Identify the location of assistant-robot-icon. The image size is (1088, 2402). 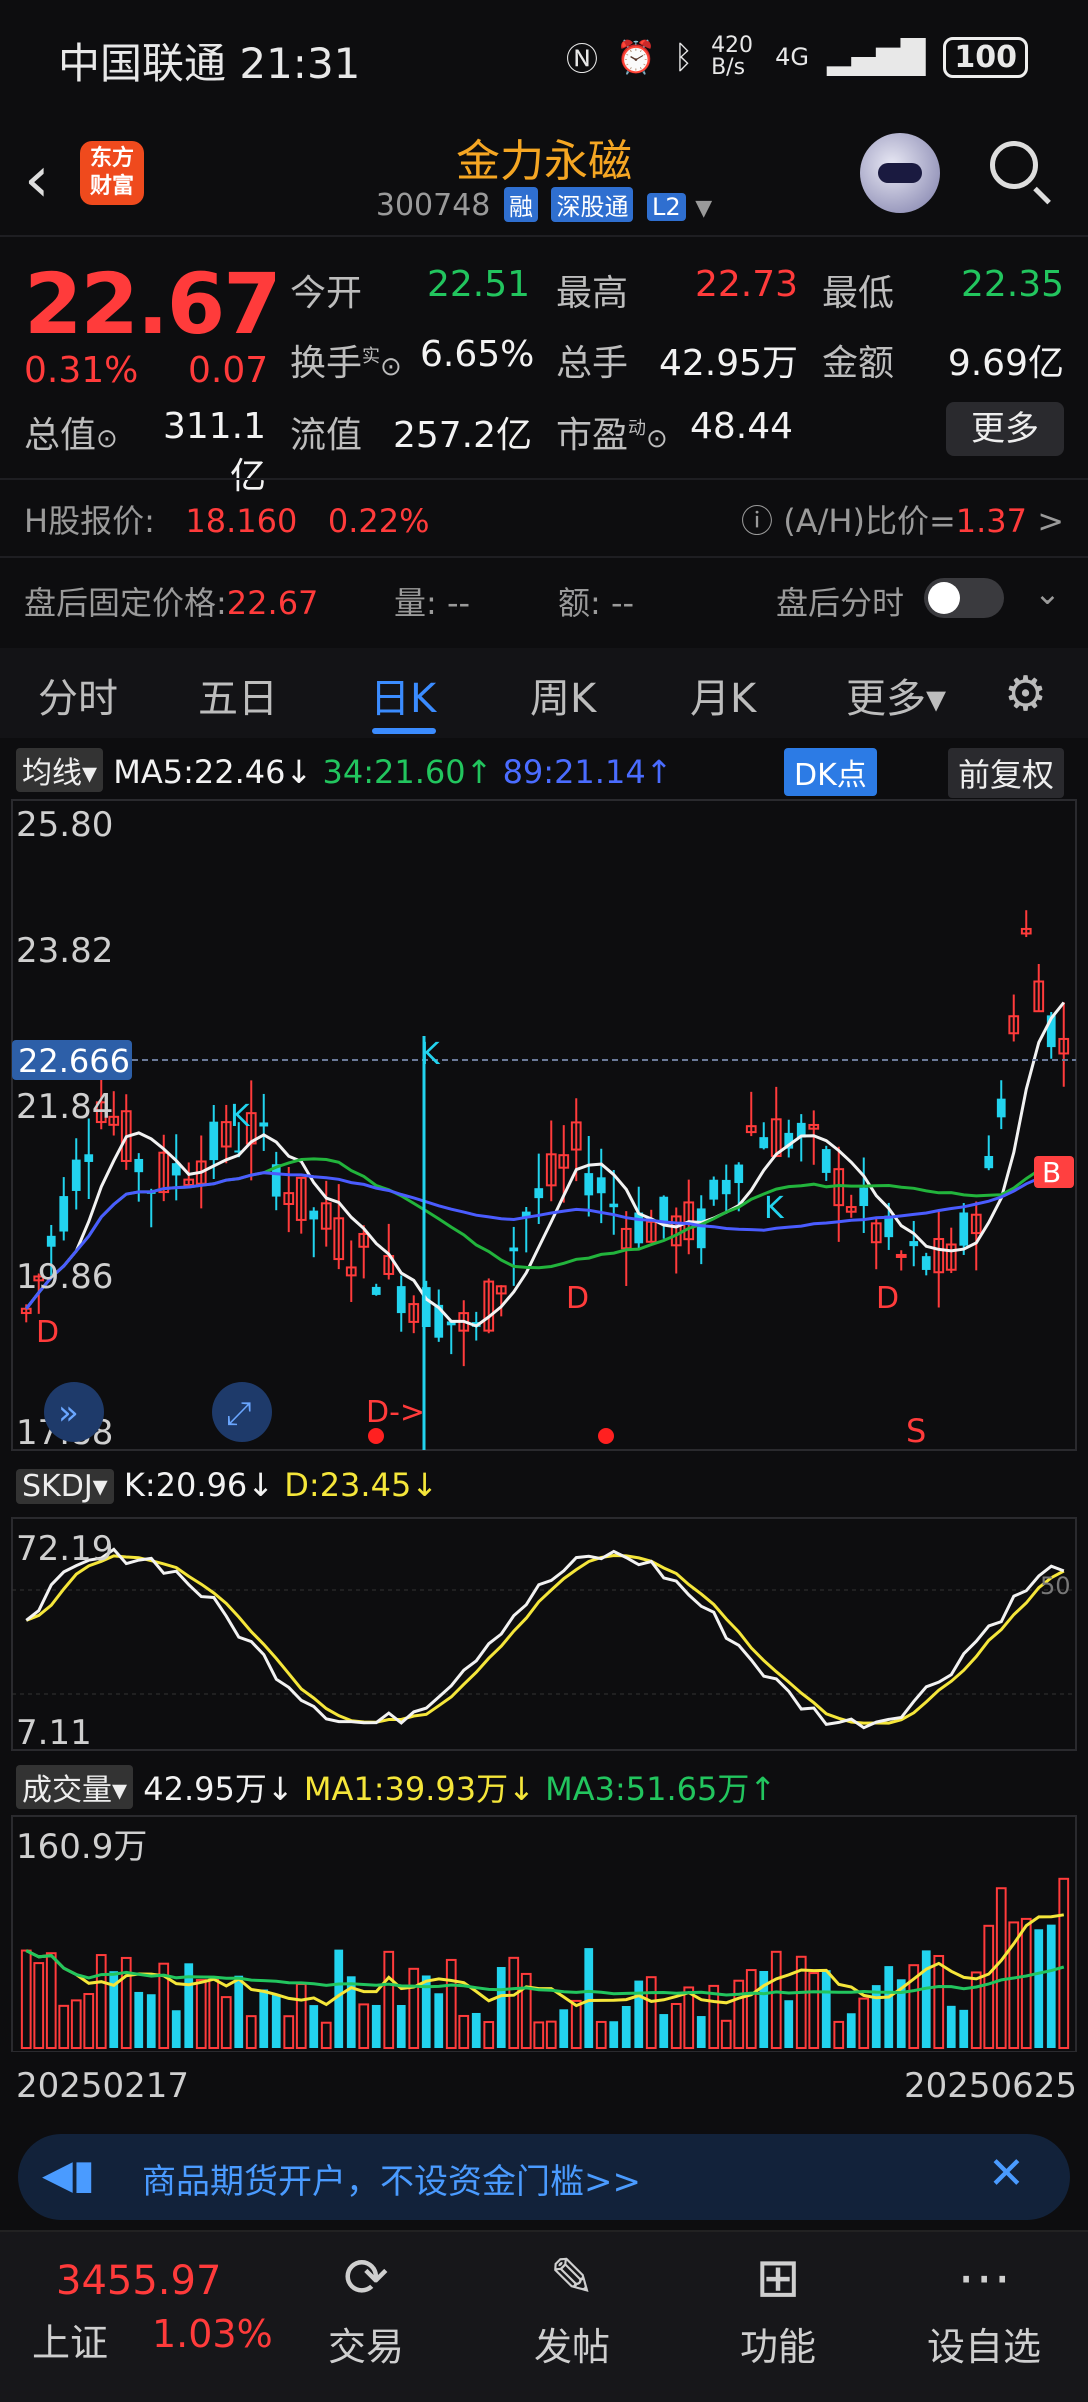
(900, 173).